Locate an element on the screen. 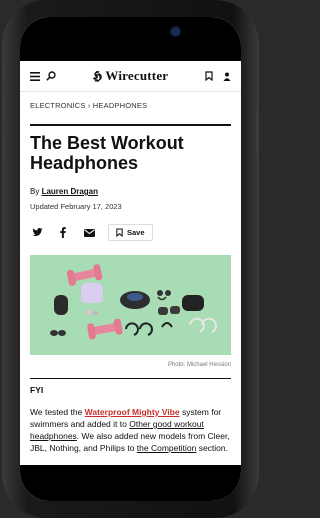  wirecutter-logo: 𝕳 Wirecutter is located at coordinates (130, 76).